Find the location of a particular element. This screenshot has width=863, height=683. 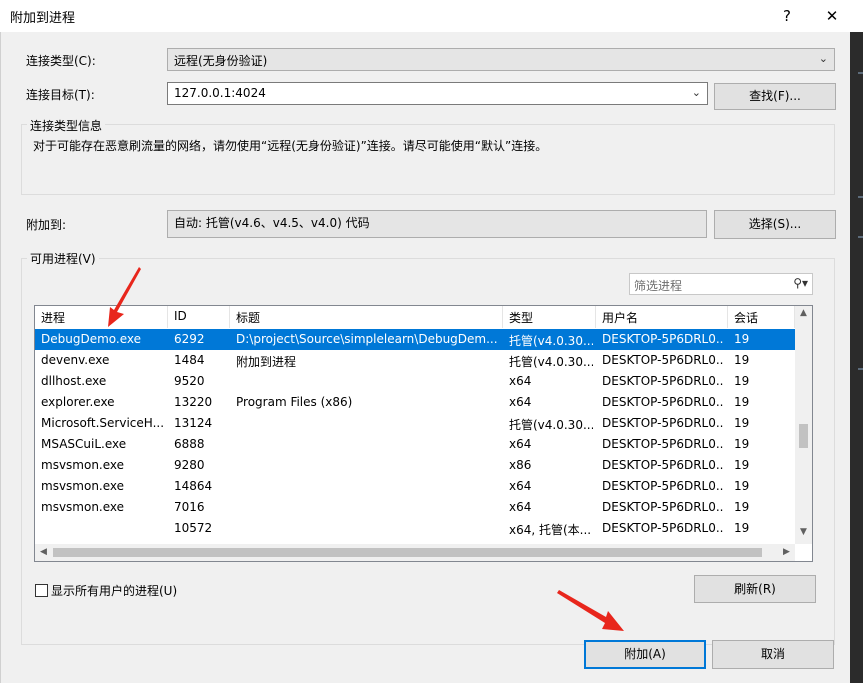

annotation-arrow-attach-button-icon is located at coordinates (590, 610).